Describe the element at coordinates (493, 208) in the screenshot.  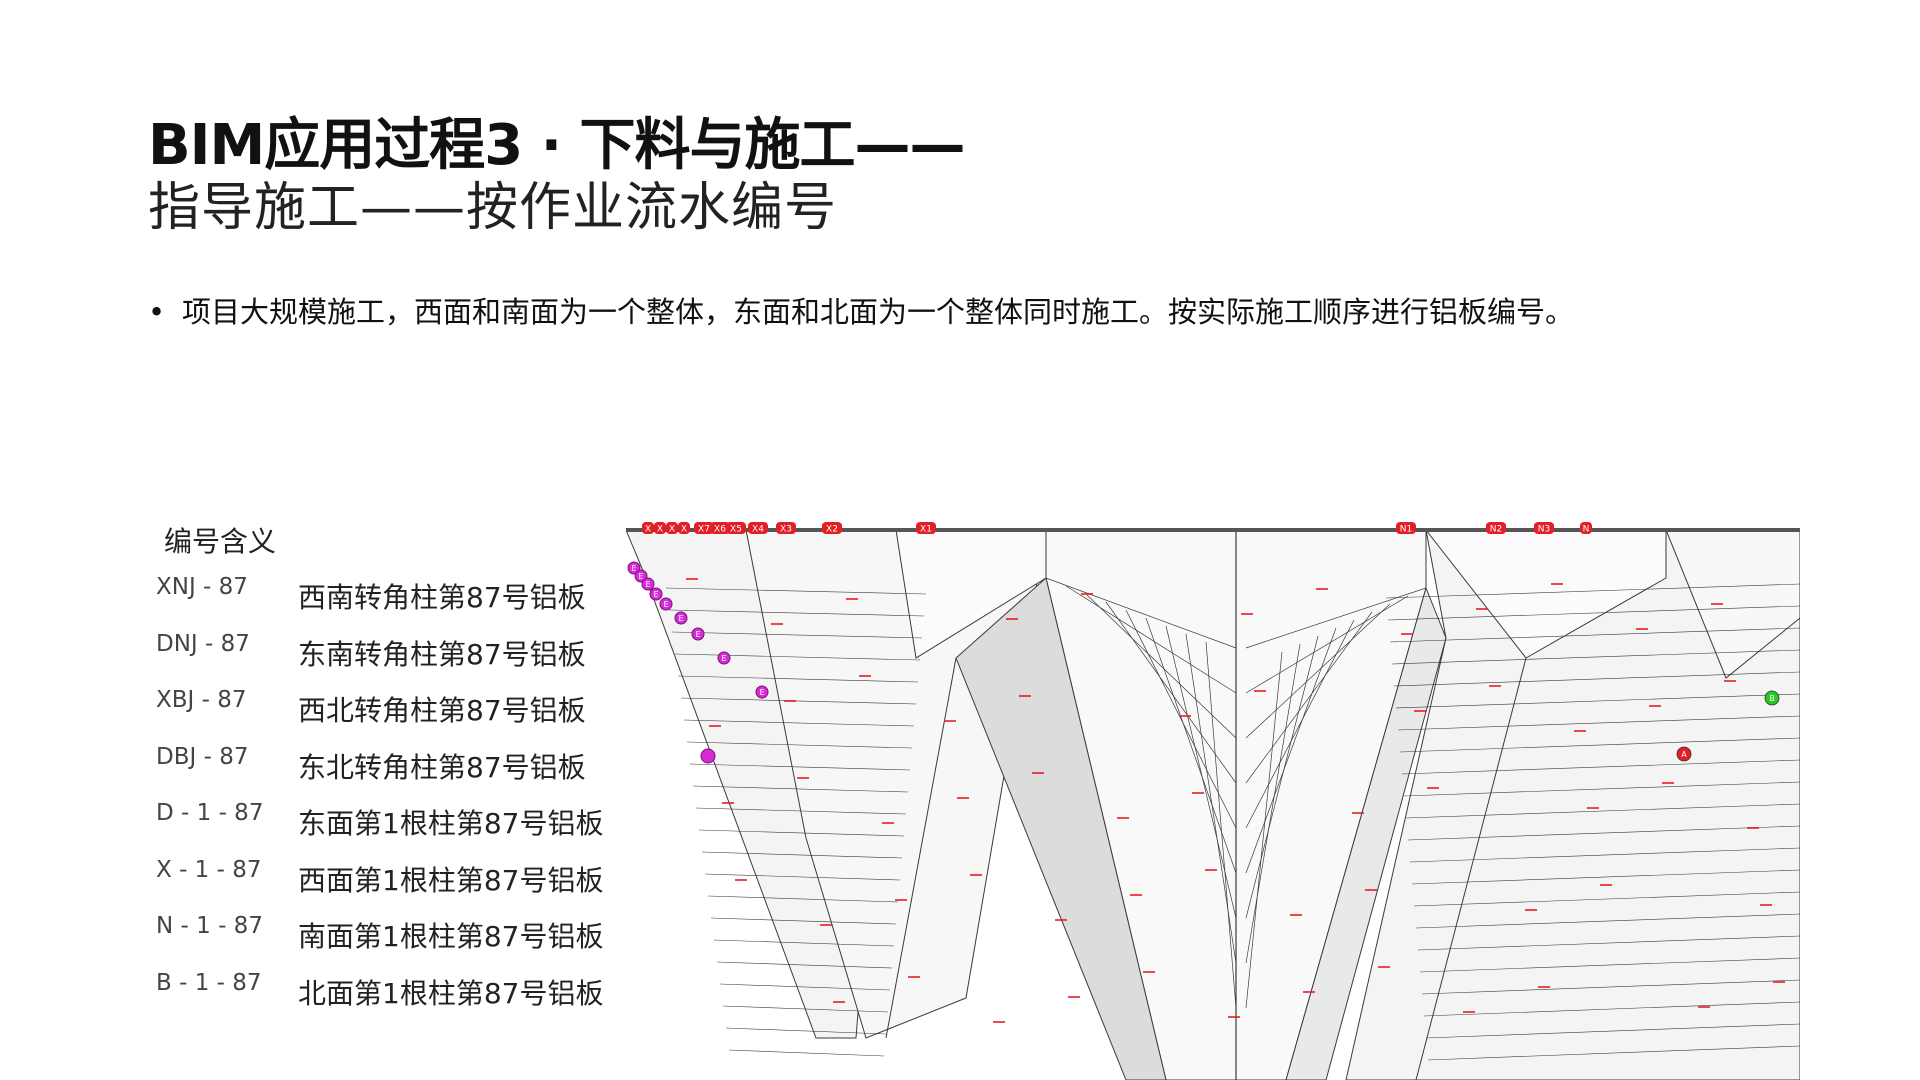
I see `title-line-2: 指导施工——按作业流水编号` at that location.